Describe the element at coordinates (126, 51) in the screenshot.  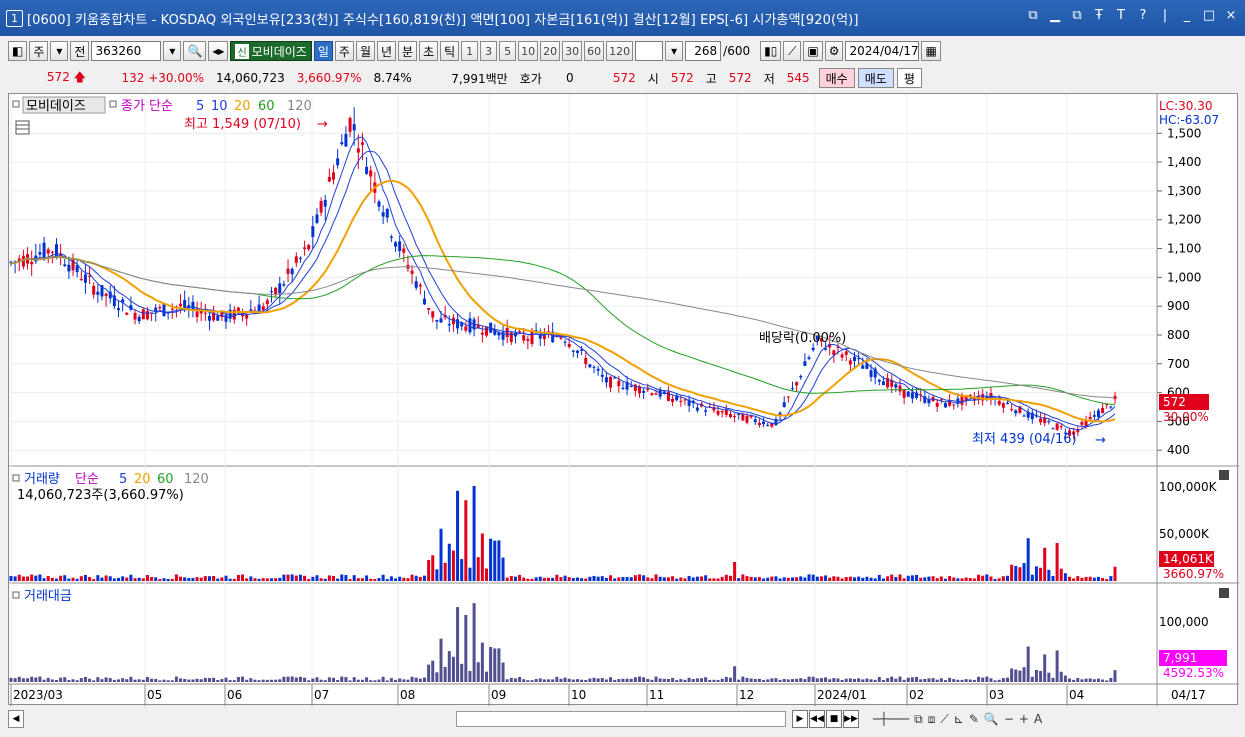
I see `code-input: 363260` at that location.